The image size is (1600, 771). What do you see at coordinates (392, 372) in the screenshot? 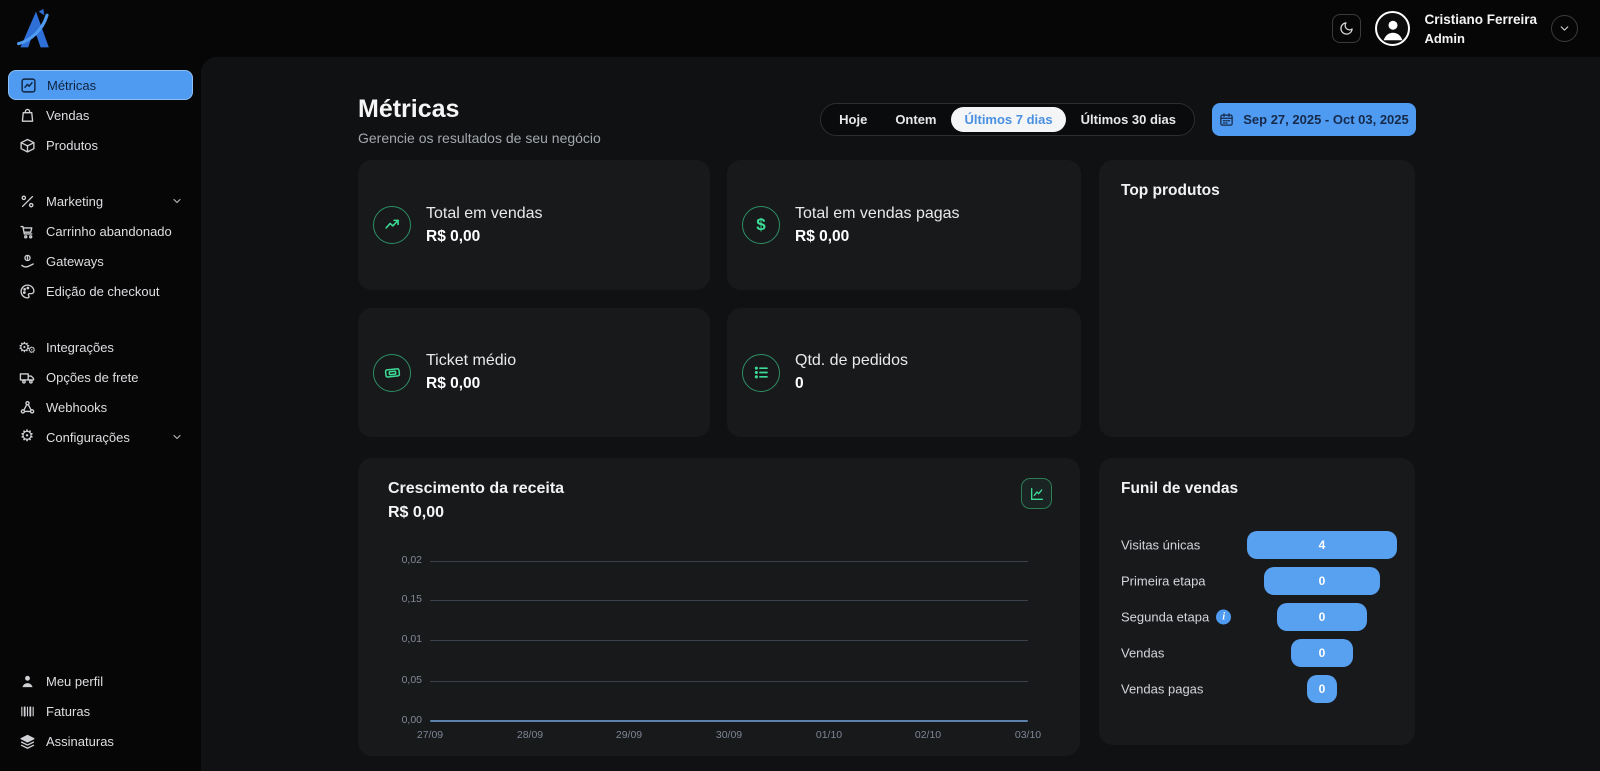
I see `ticket-icon` at bounding box center [392, 372].